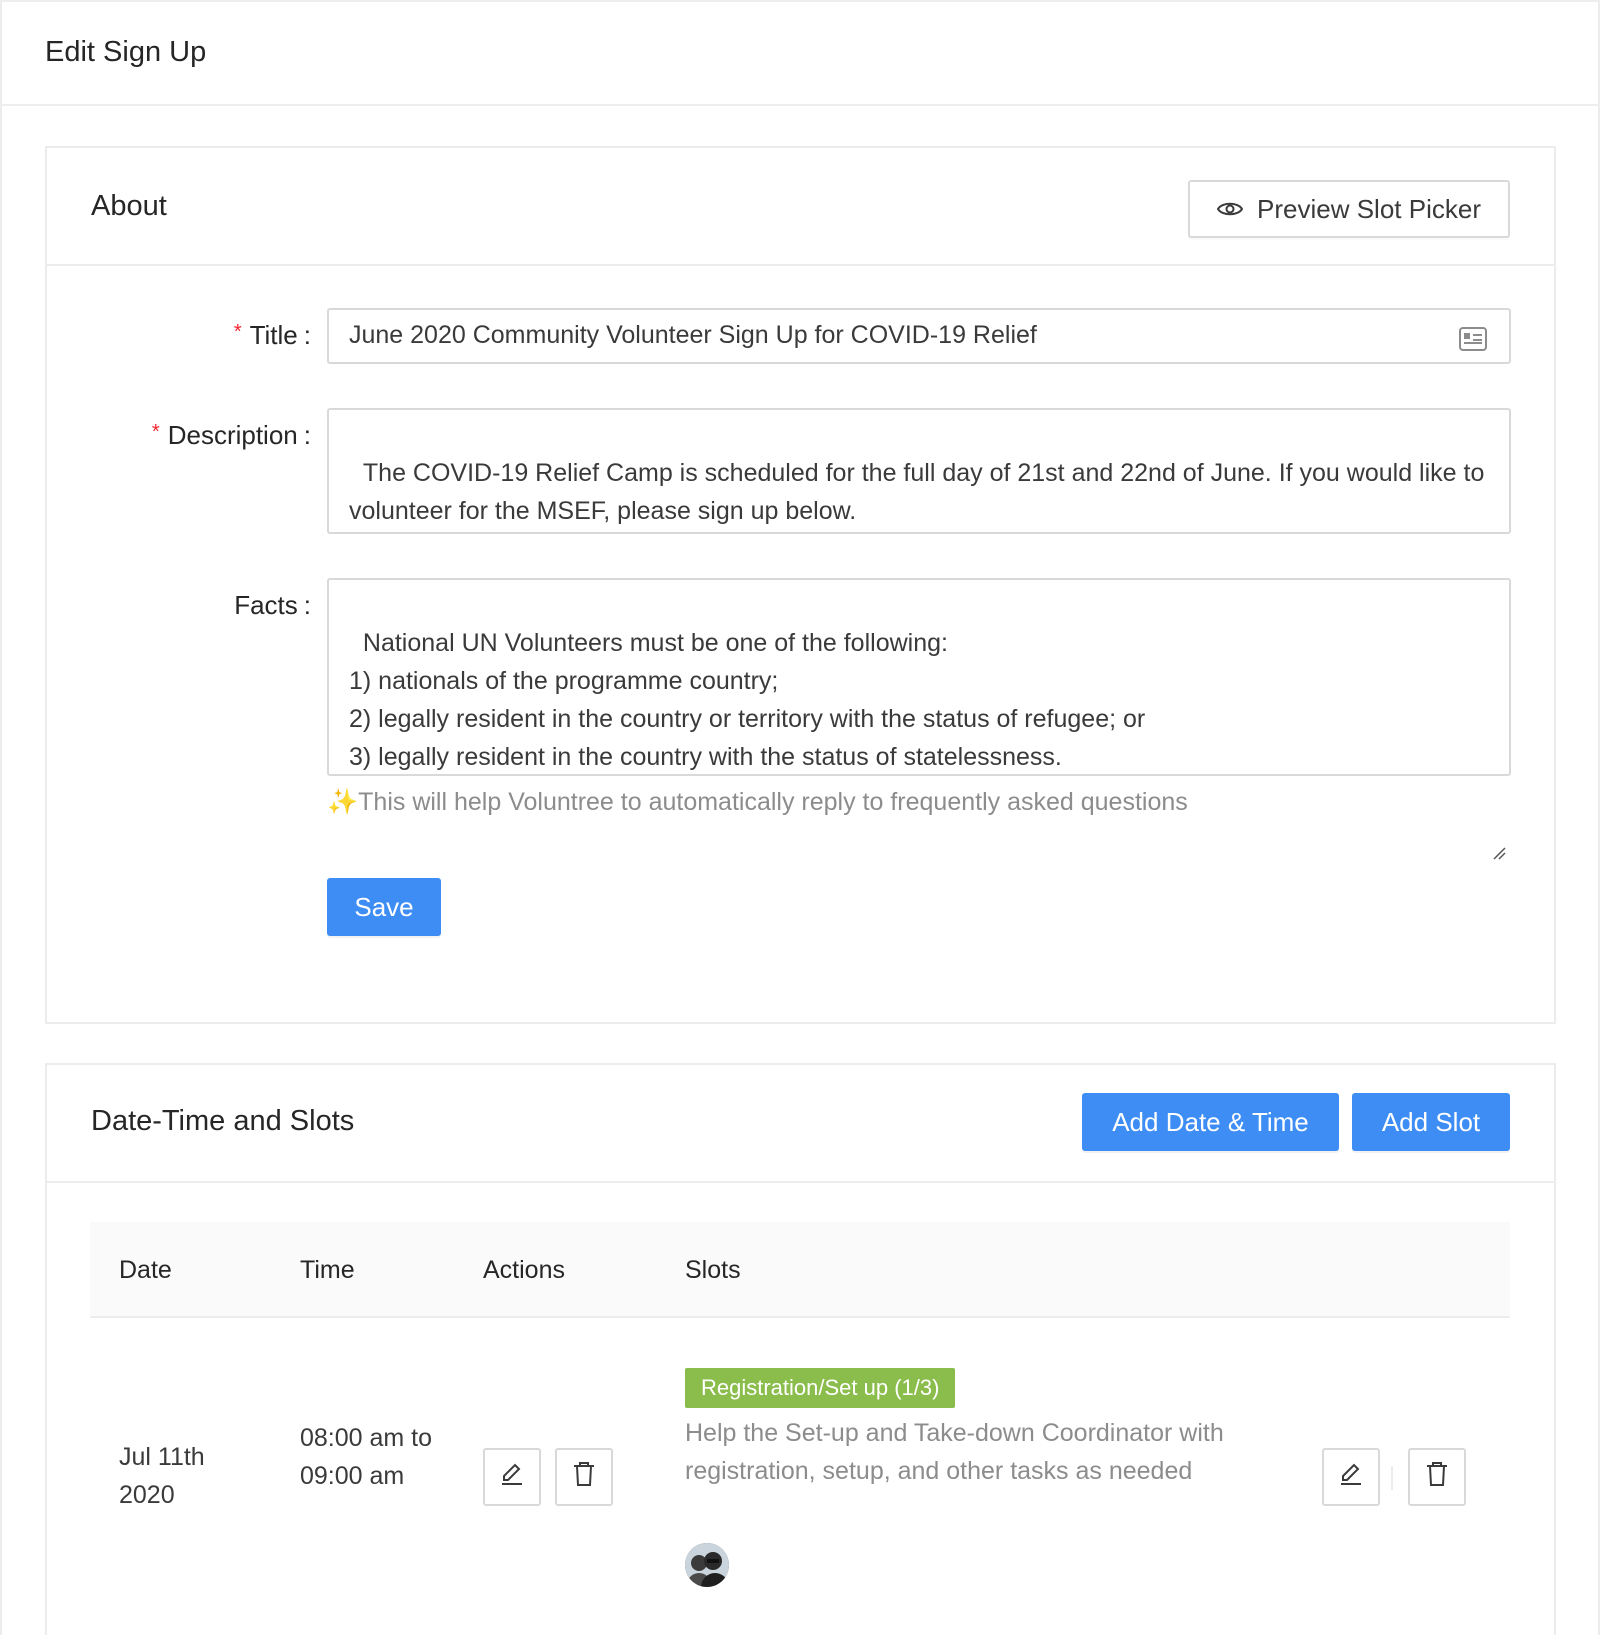  I want to click on description-label: * Description:, so click(231, 435).